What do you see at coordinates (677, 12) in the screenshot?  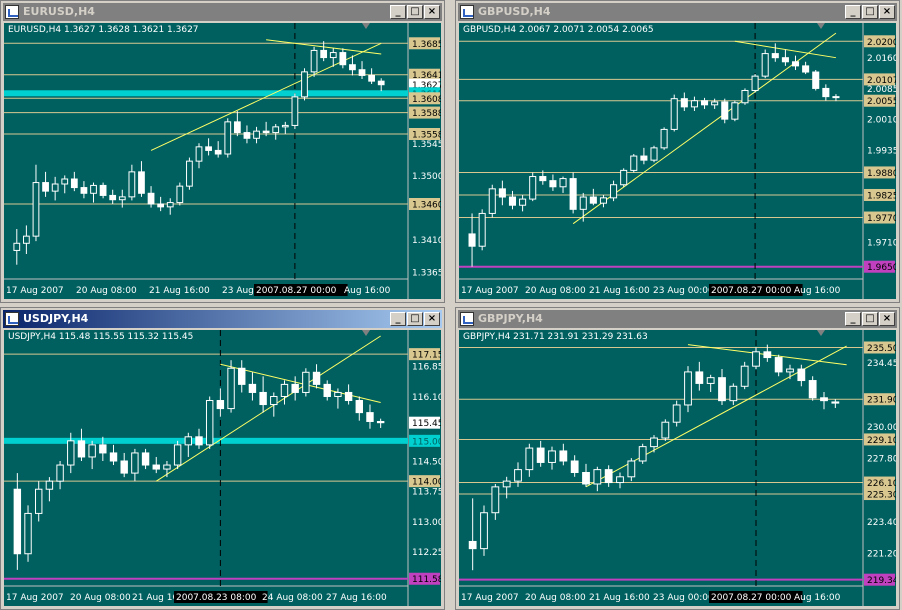 I see `window-titlebar: GBPUSD,H4 _ □ ×` at bounding box center [677, 12].